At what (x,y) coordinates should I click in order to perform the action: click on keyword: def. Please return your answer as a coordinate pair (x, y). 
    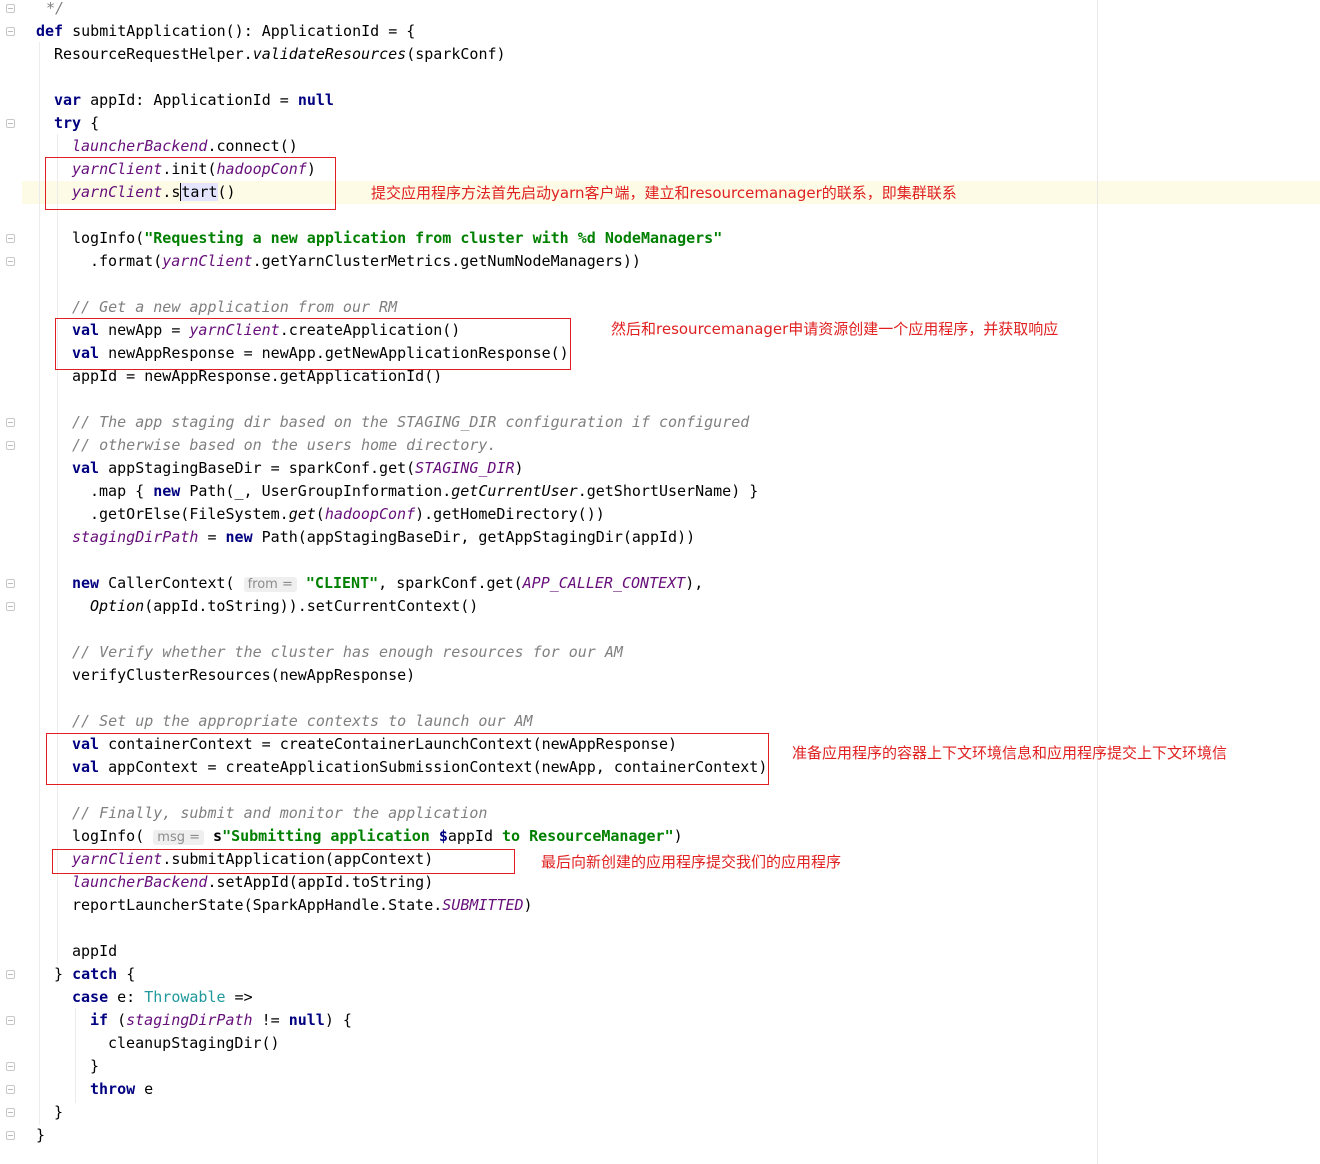
    Looking at the image, I should click on (50, 31).